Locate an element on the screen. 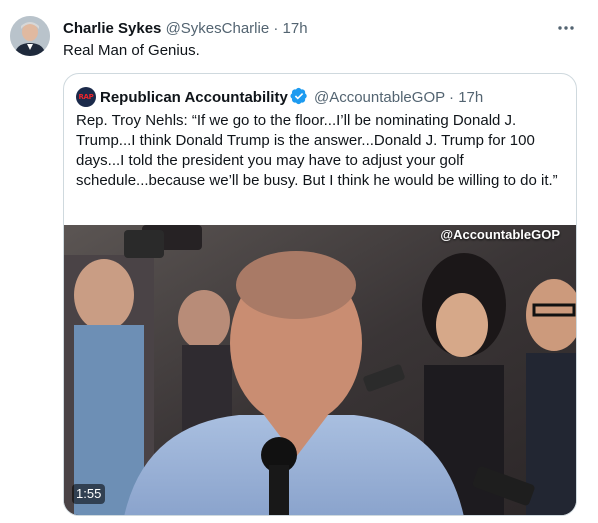  more-horizontal-icon is located at coordinates (568, 29).